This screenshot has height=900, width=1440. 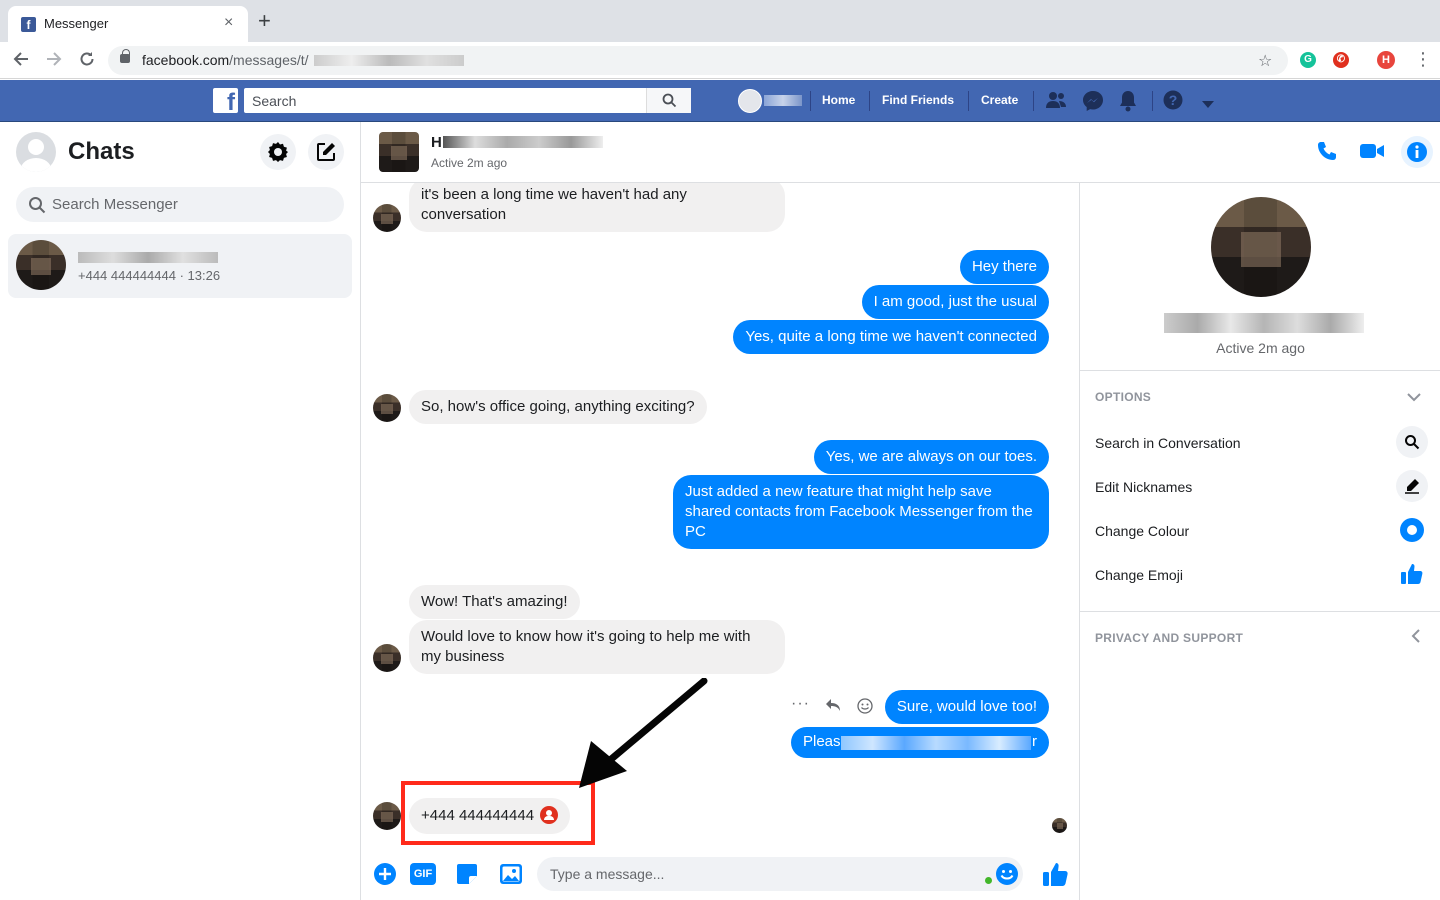 I want to click on nav-create-link: Create, so click(x=999, y=100).